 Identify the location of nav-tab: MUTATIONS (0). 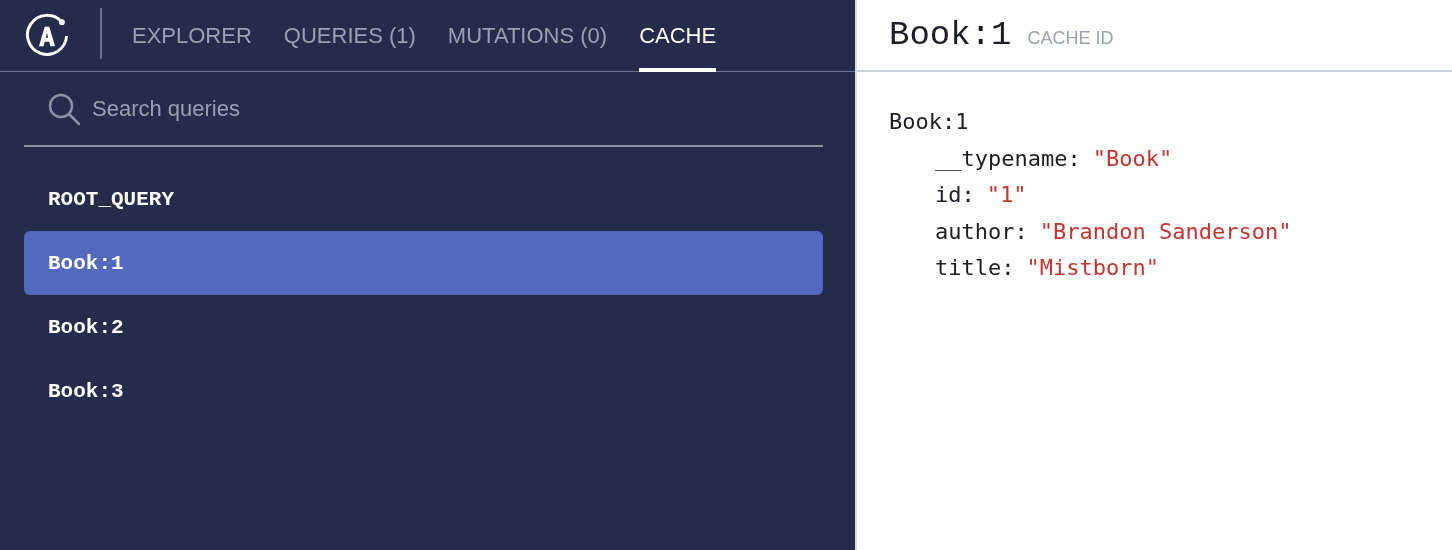
(527, 36).